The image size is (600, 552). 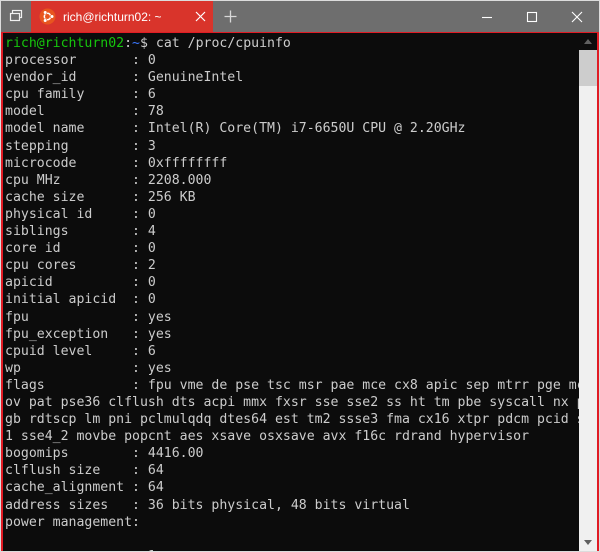 I want to click on scroll-down-arrow, so click(x=588, y=542).